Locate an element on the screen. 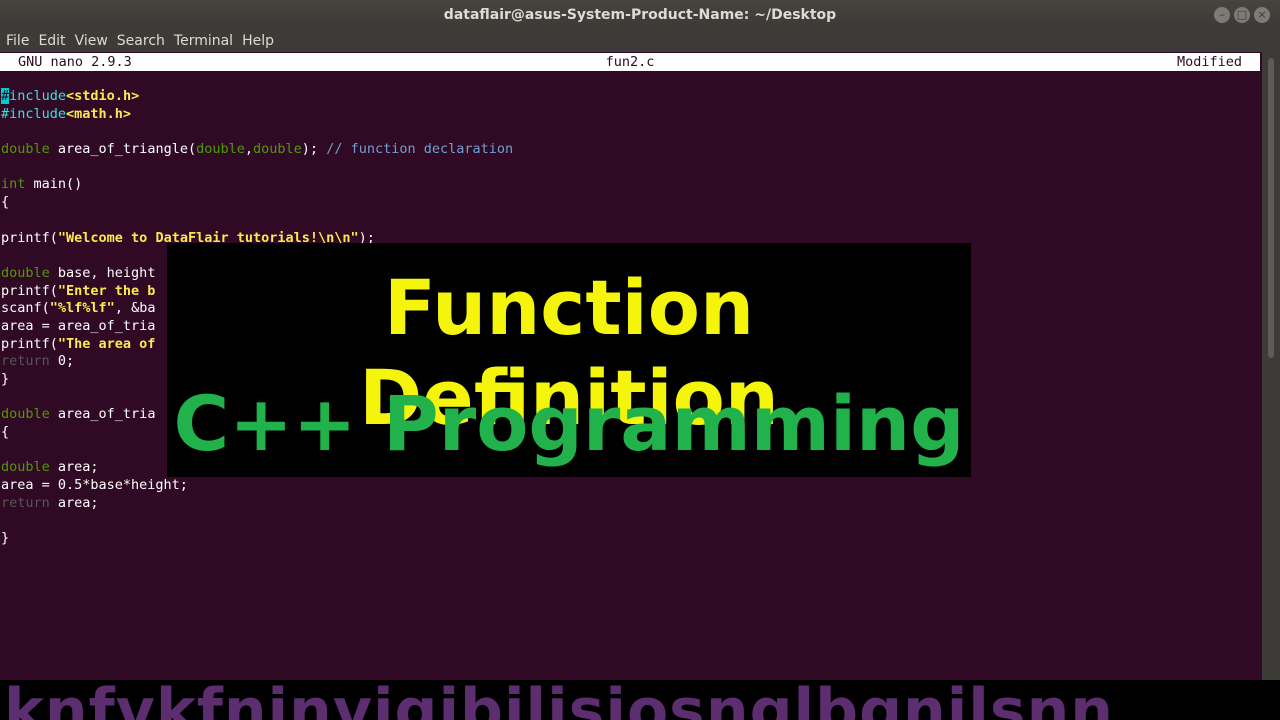 The image size is (1280, 720). code-line: } is located at coordinates (5, 538).